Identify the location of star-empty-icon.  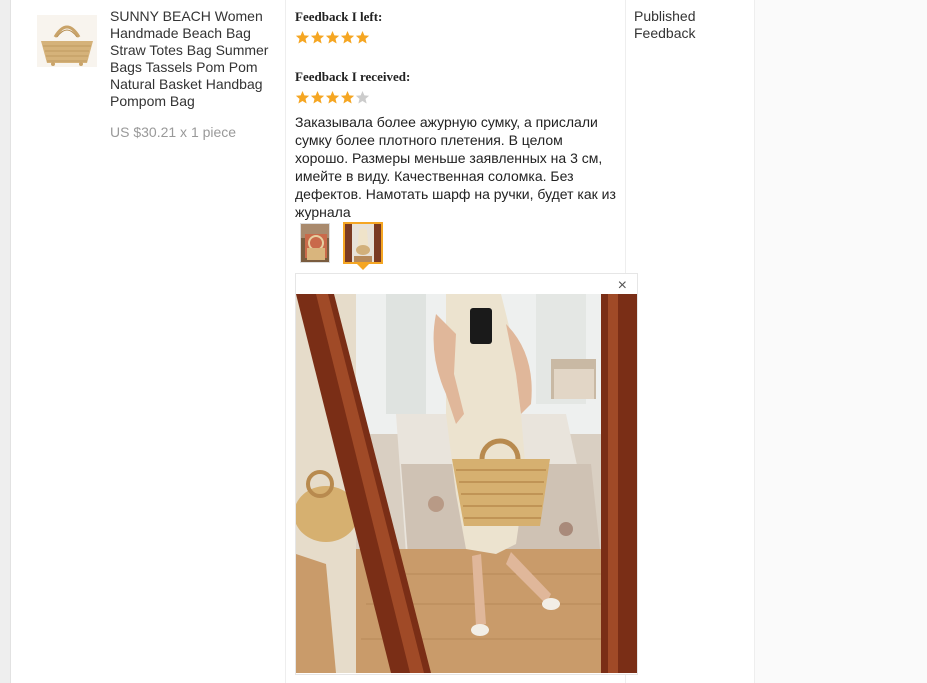
(362, 97).